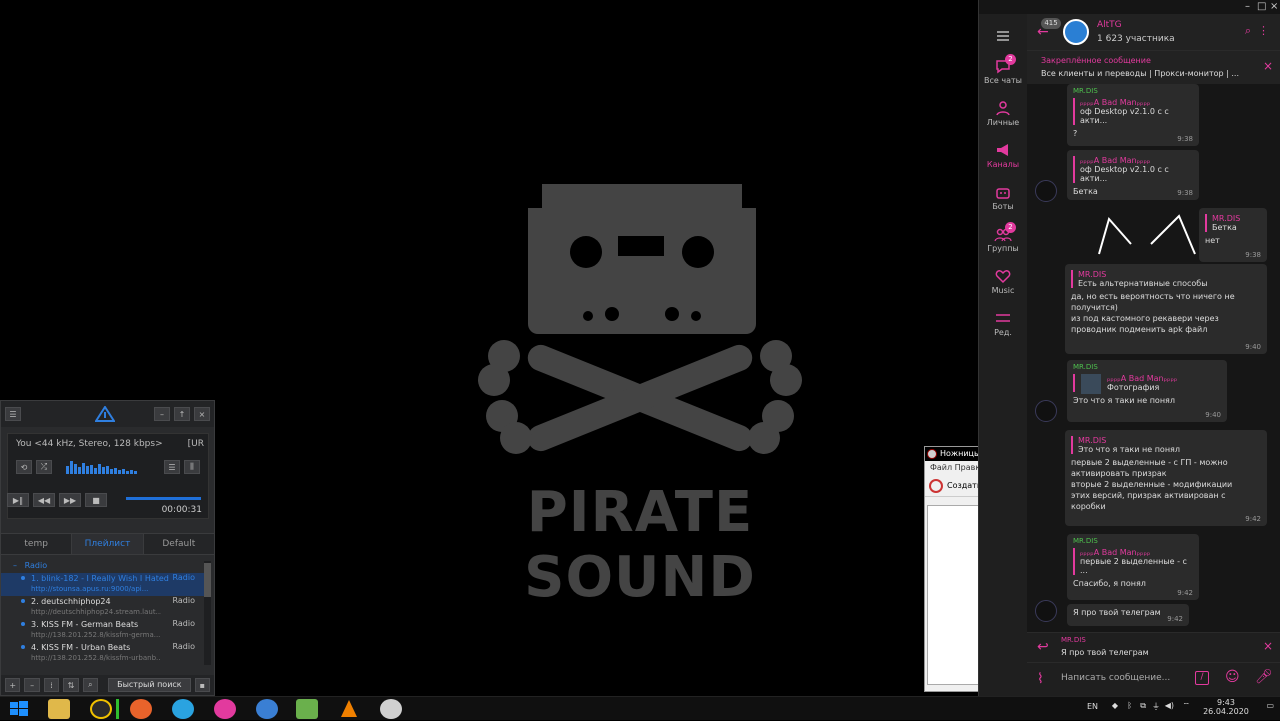 The height and width of the screenshot is (721, 1280). What do you see at coordinates (18, 500) in the screenshot?
I see `play-pause-button: ▶︎‖` at bounding box center [18, 500].